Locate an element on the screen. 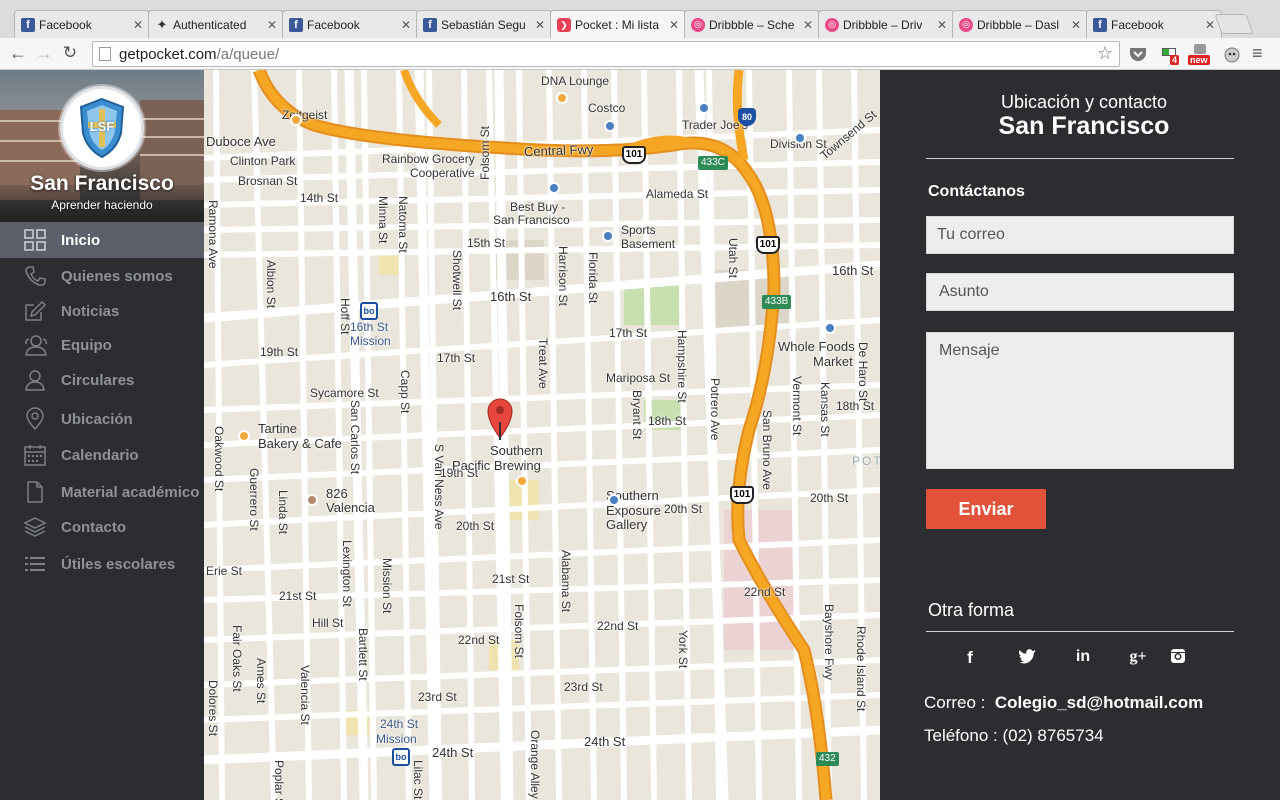 The height and width of the screenshot is (800, 1280). extension-face-icon is located at coordinates (1232, 54).